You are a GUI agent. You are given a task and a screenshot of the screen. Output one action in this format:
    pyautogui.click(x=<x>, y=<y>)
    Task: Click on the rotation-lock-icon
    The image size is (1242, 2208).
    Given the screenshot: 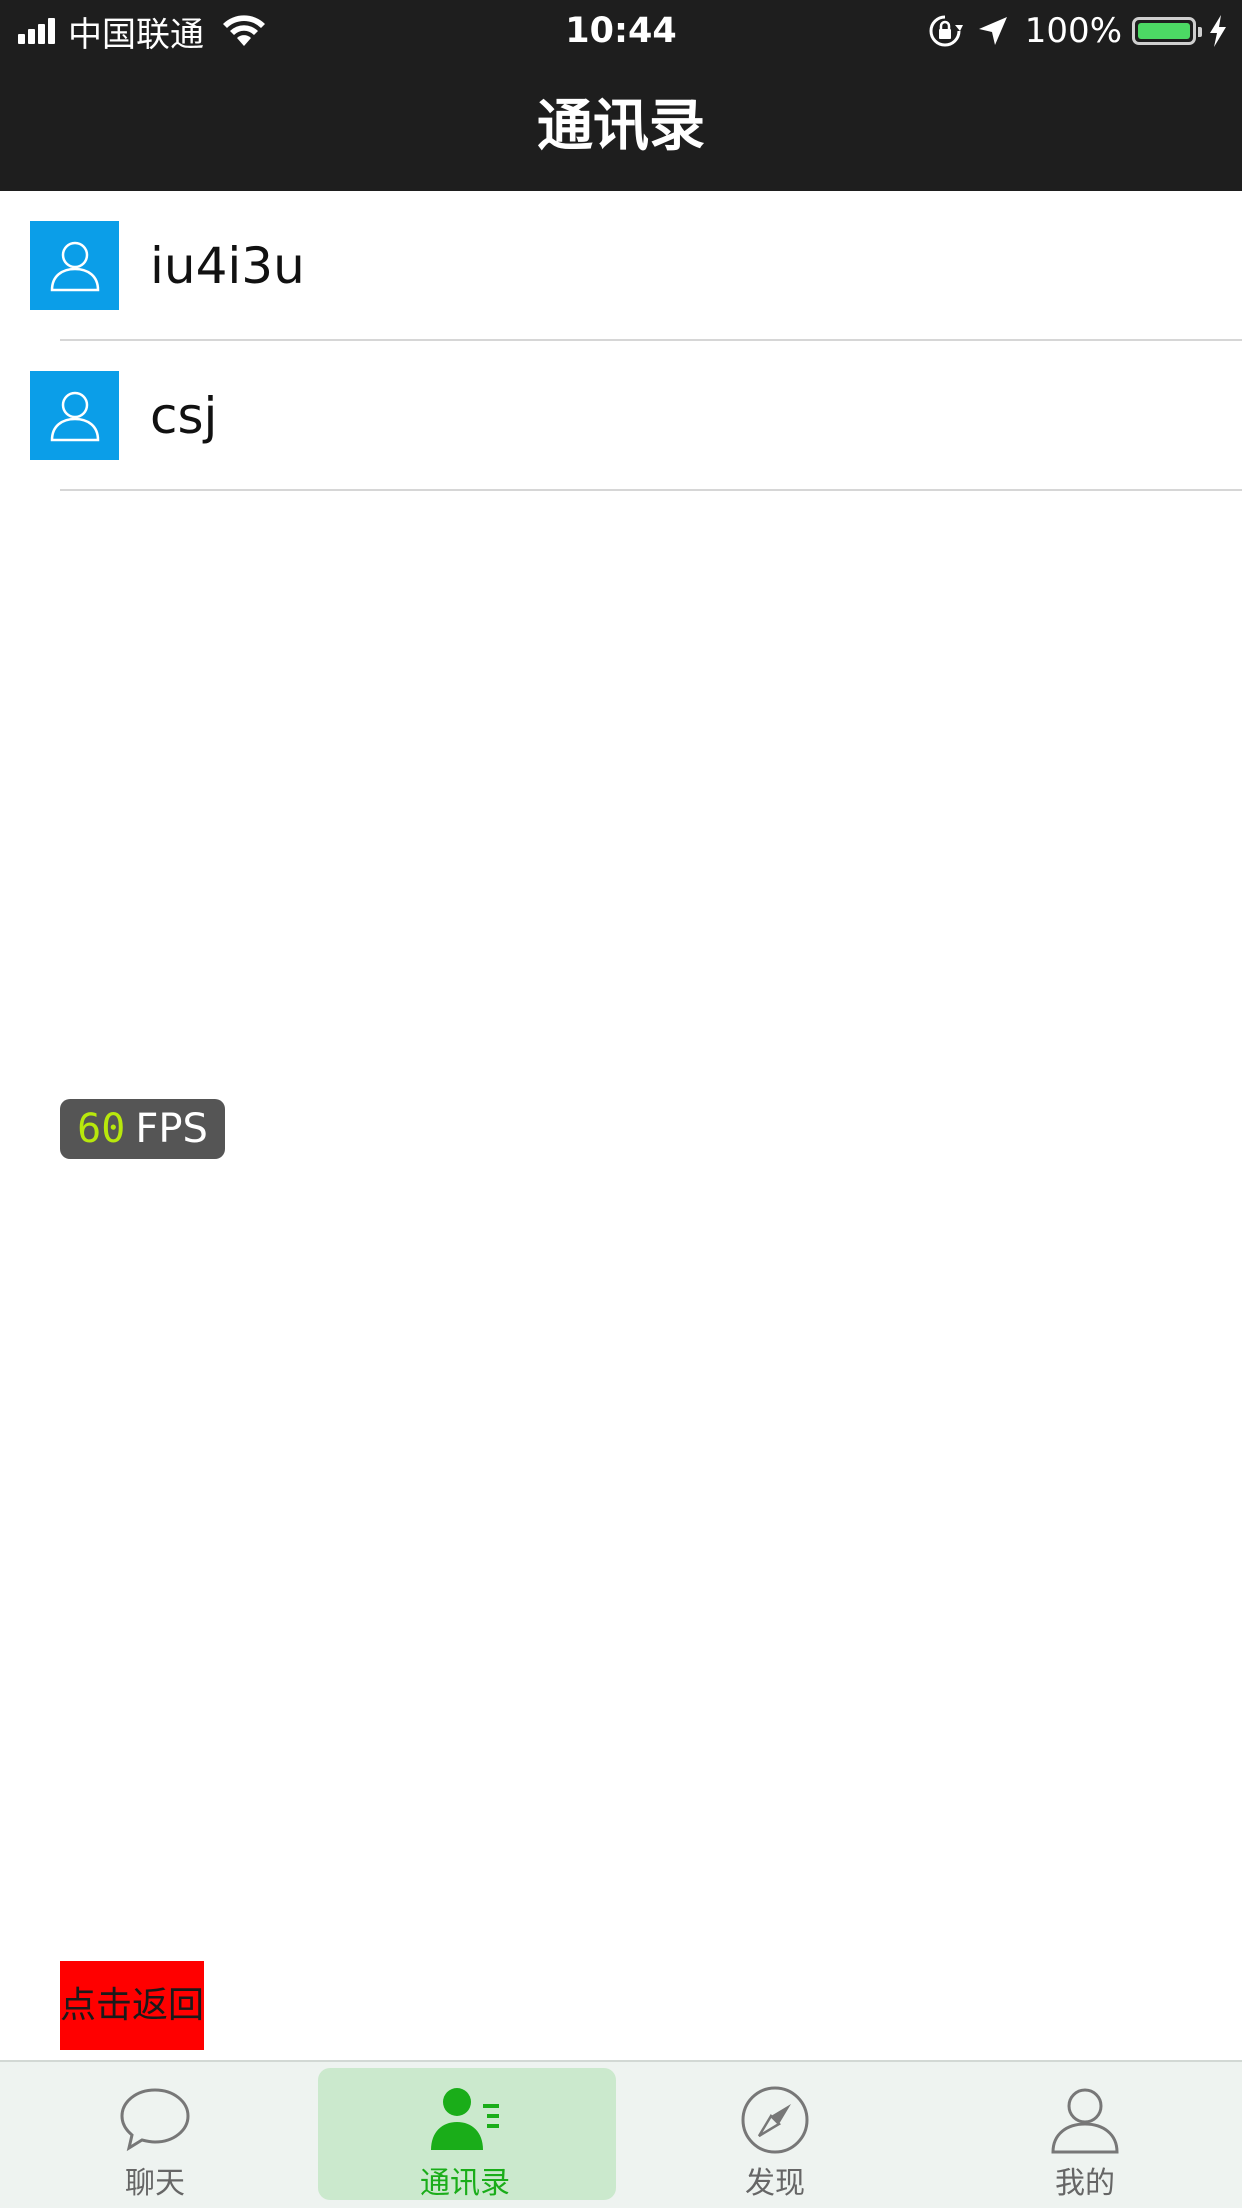 What is the action you would take?
    pyautogui.click(x=946, y=31)
    